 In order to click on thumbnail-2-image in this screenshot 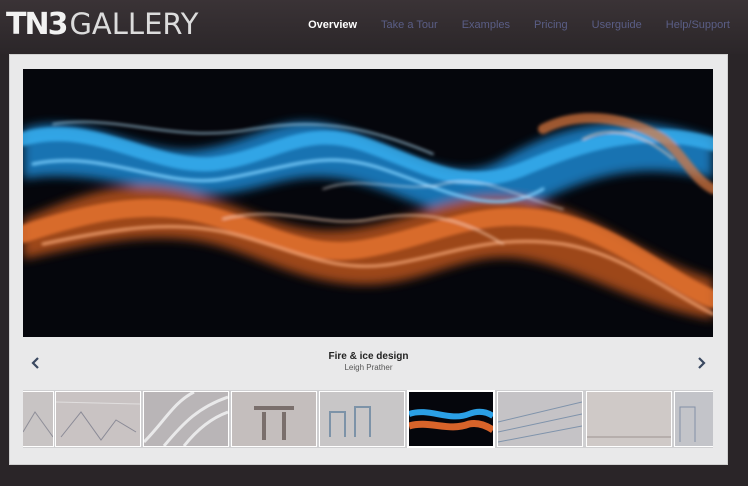, I will do `click(98, 419)`.